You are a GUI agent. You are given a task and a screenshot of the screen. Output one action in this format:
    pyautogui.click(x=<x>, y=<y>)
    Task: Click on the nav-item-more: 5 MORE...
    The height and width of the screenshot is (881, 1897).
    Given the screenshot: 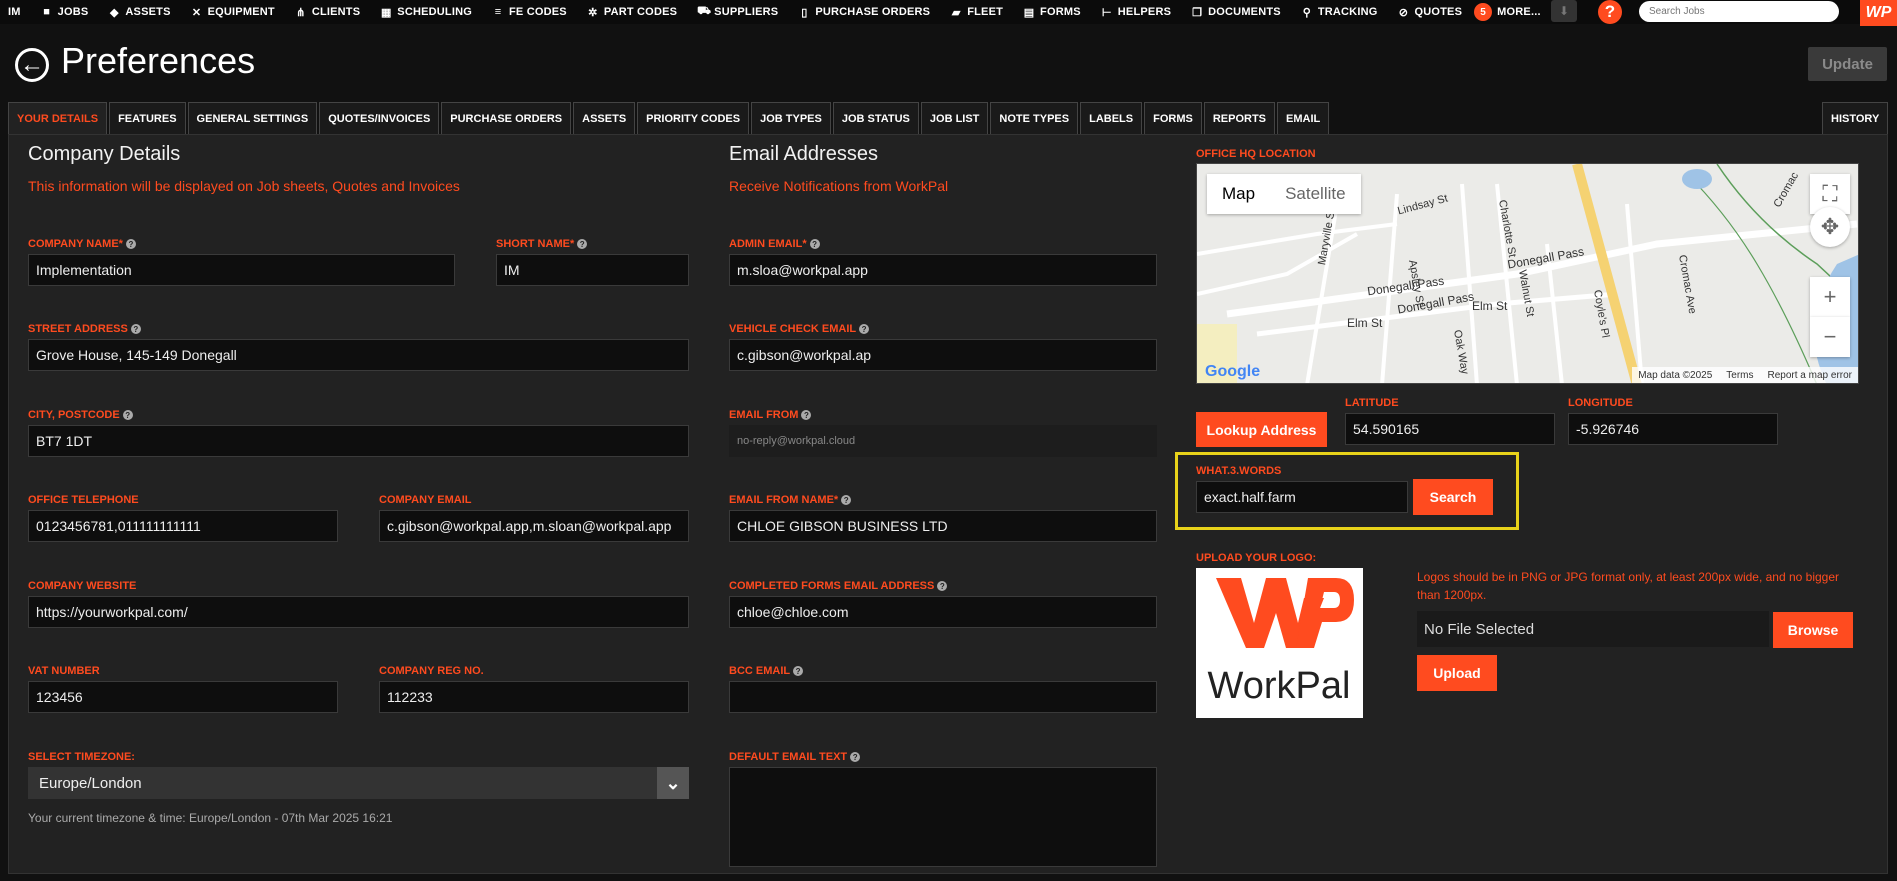 What is the action you would take?
    pyautogui.click(x=1511, y=12)
    